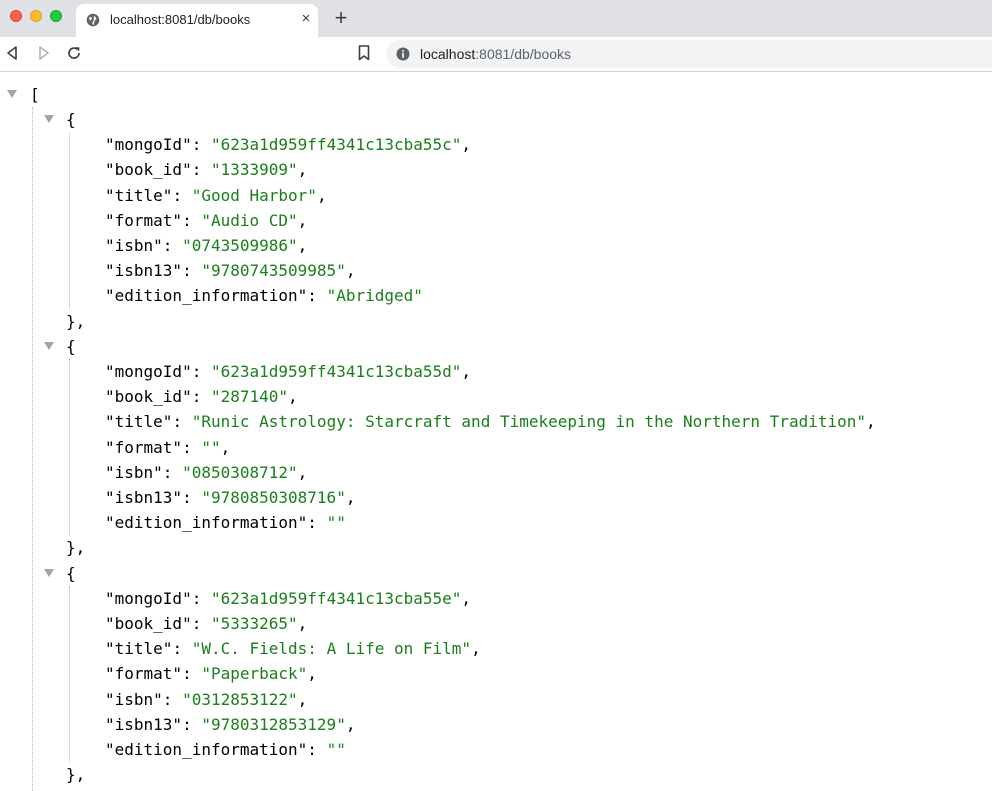 This screenshot has height=791, width=992. I want to click on tab-close-icon: ×, so click(306, 19).